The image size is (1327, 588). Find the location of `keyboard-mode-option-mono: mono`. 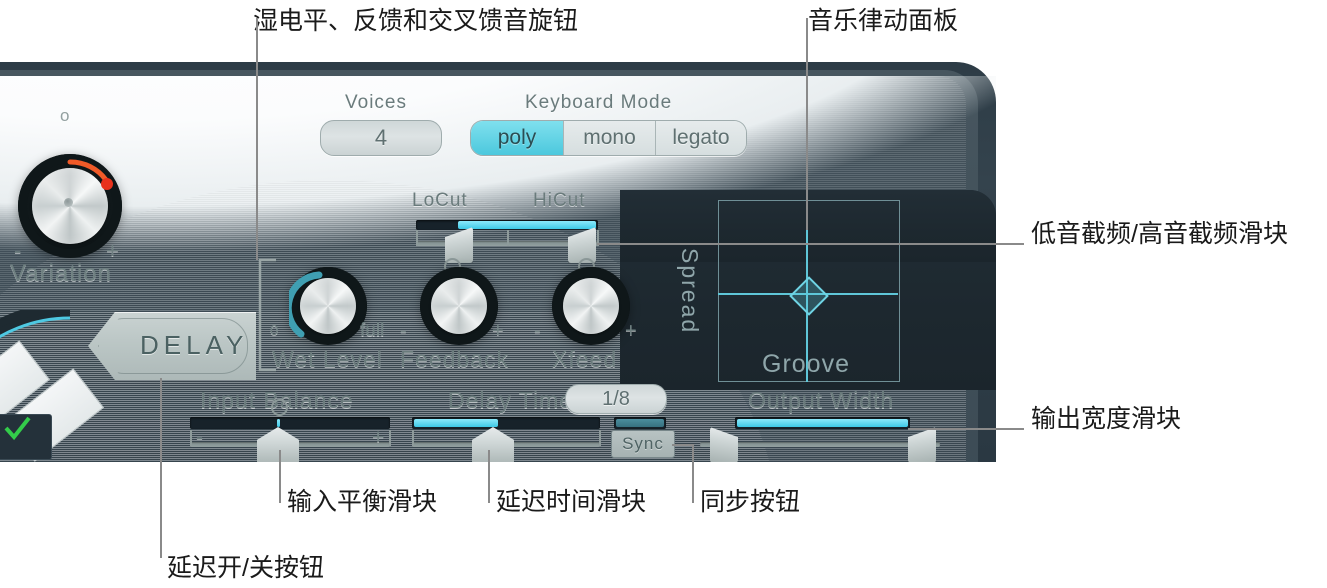

keyboard-mode-option-mono: mono is located at coordinates (610, 138).